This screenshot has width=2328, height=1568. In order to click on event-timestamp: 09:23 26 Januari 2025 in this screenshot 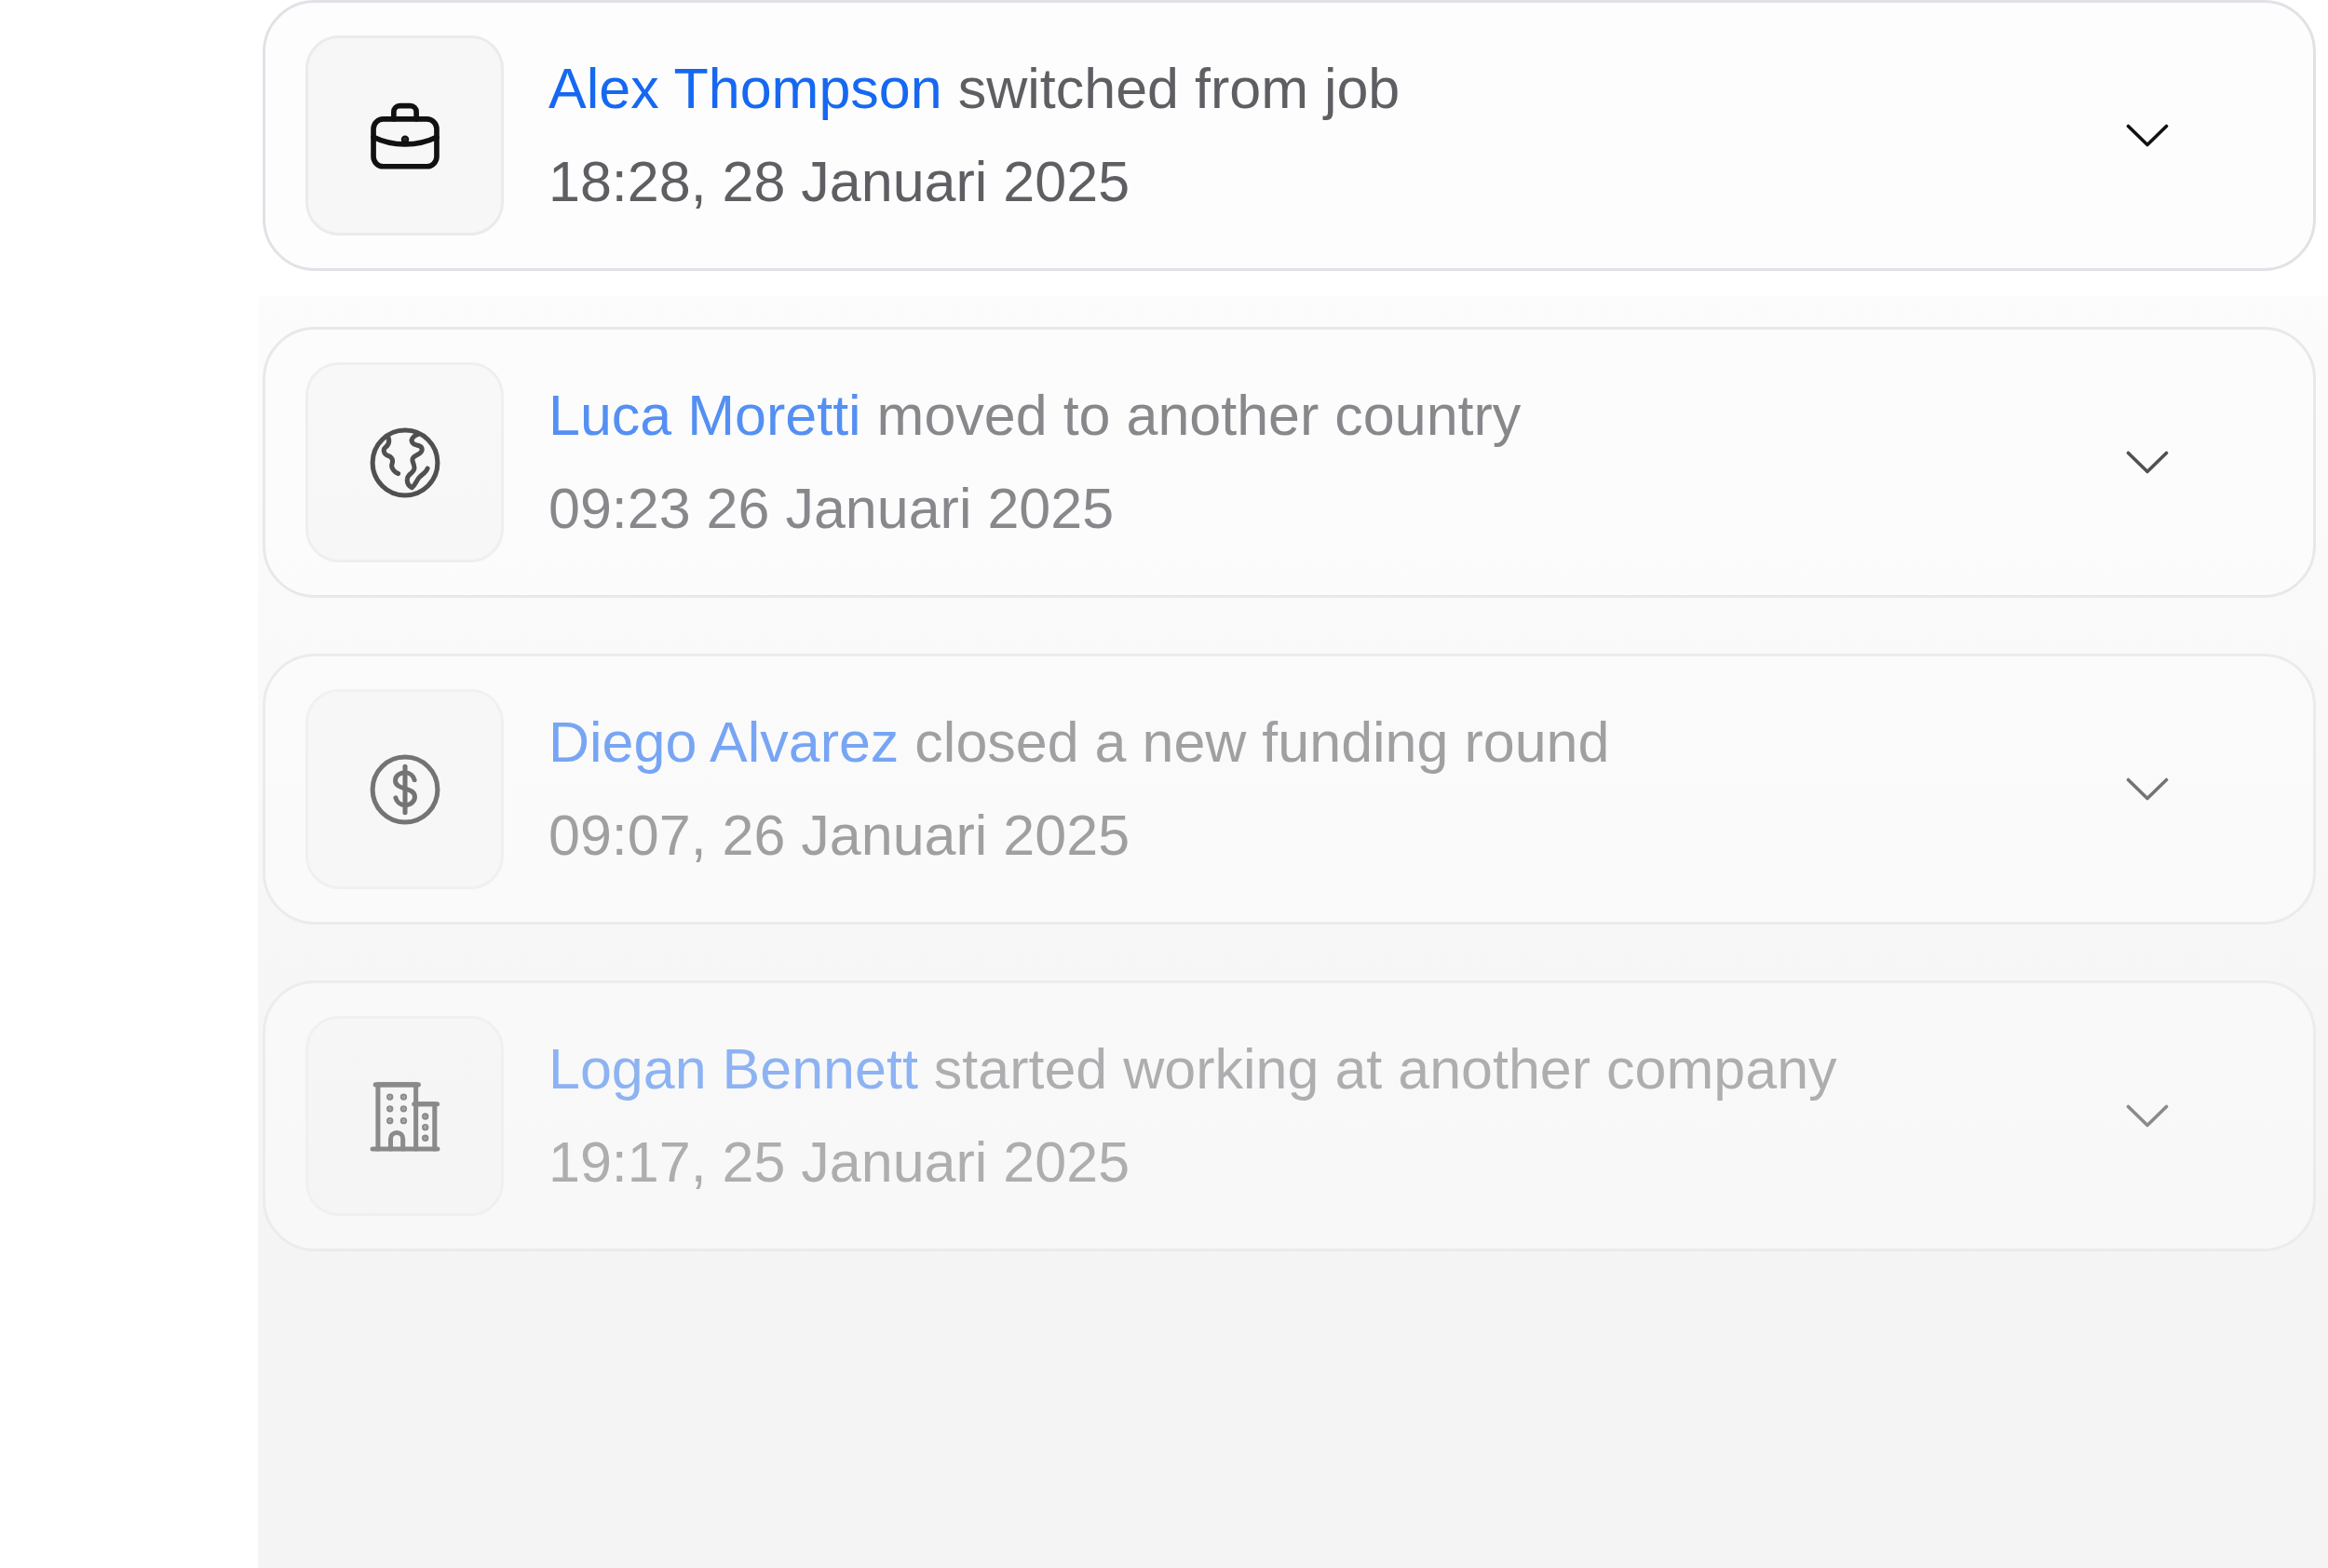, I will do `click(831, 509)`.